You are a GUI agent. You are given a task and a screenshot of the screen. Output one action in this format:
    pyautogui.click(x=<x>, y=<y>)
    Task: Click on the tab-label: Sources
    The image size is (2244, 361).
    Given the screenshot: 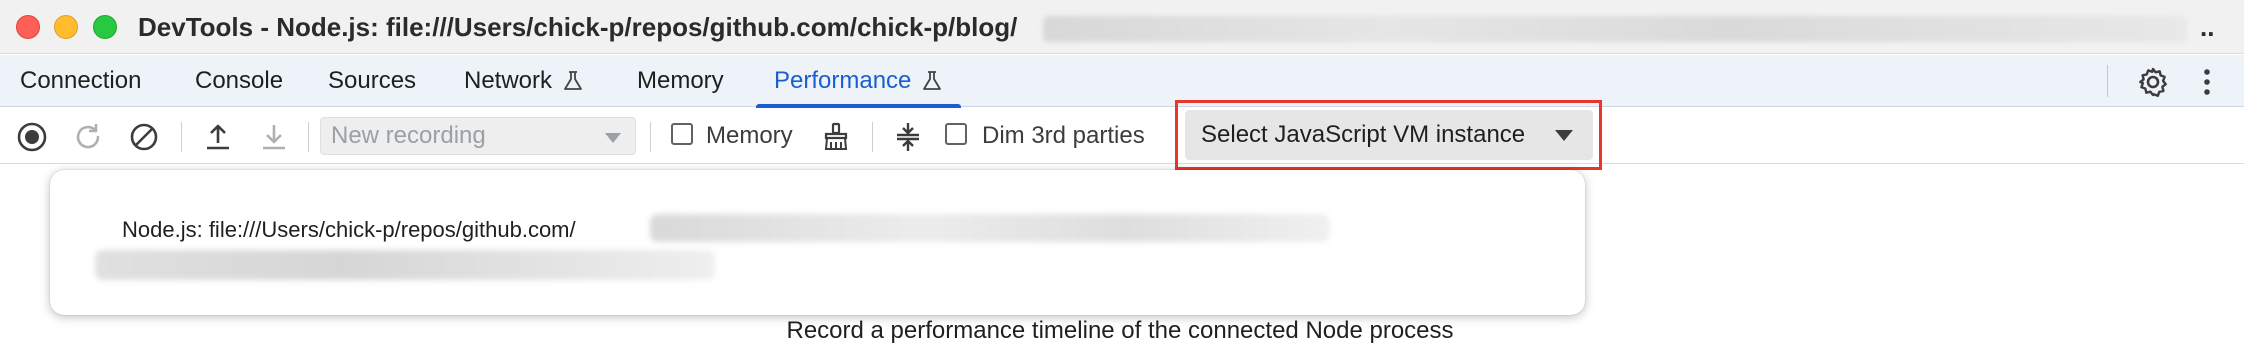 What is the action you would take?
    pyautogui.click(x=372, y=80)
    